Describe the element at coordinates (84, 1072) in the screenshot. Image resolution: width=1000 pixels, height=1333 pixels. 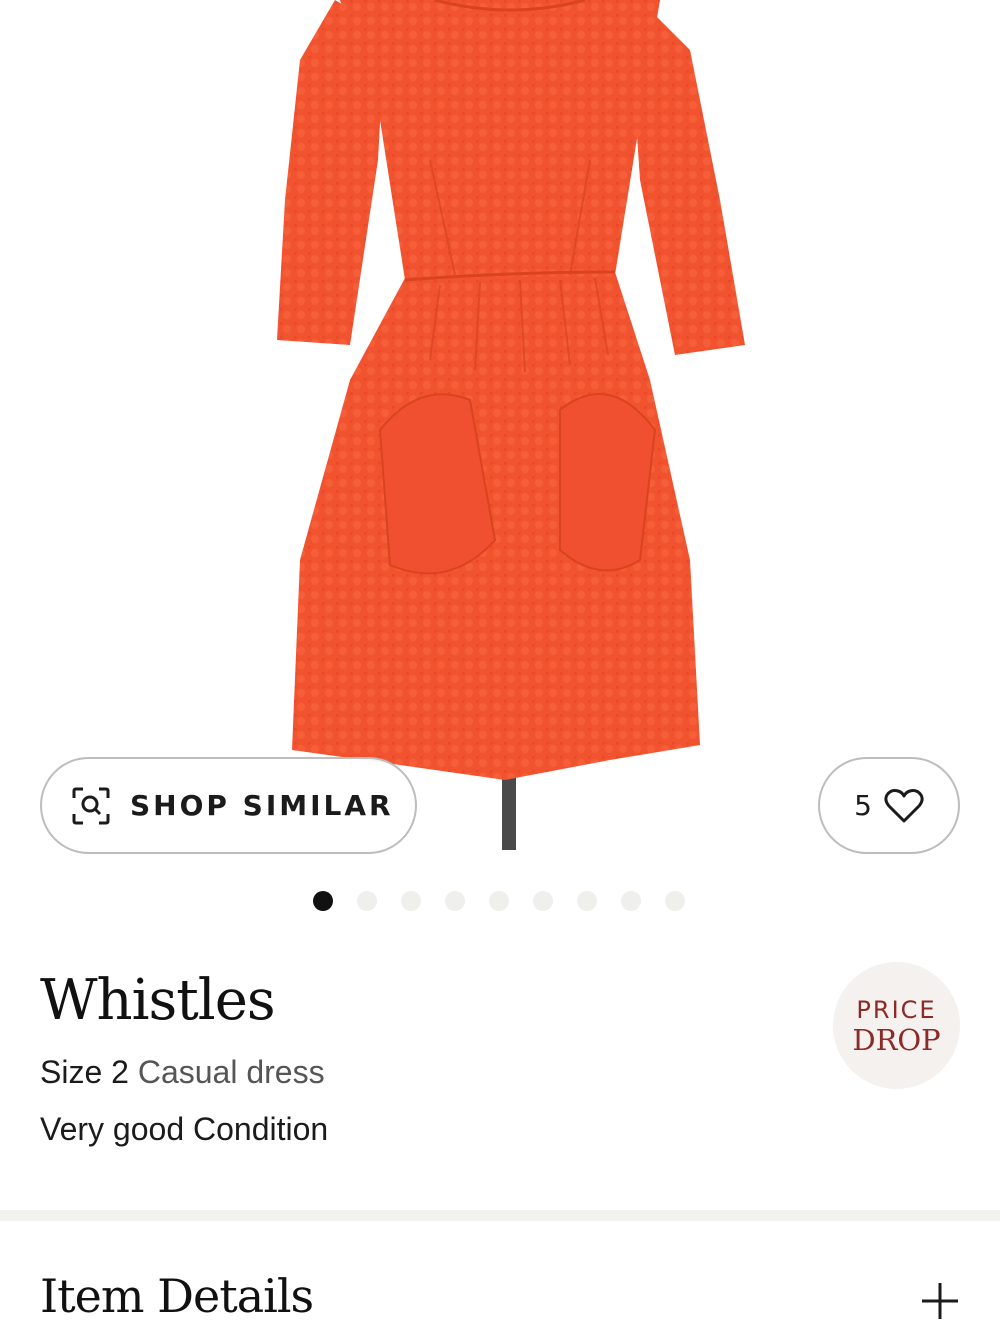
I see `size-label: Size 2` at that location.